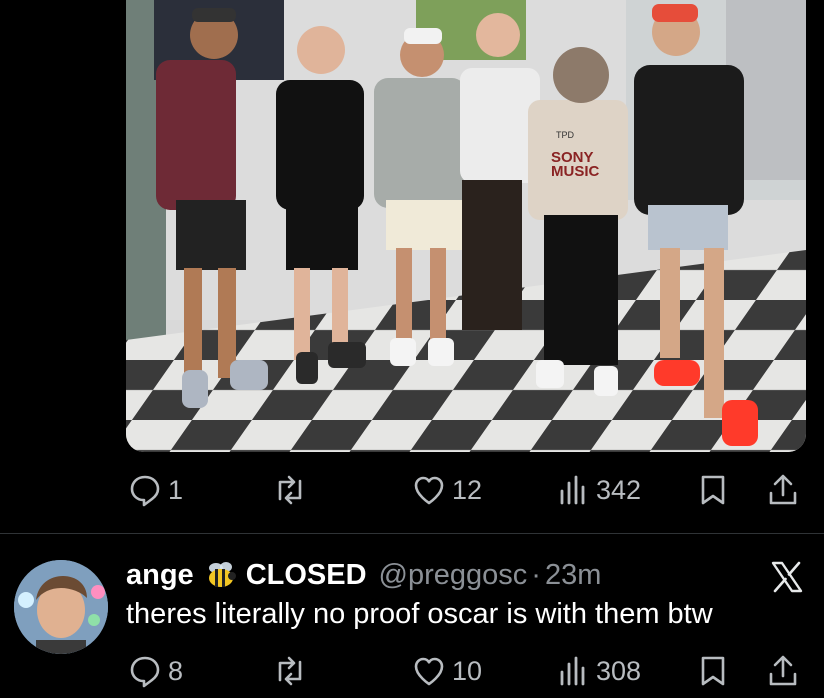 This screenshot has height=698, width=824. What do you see at coordinates (575, 171) in the screenshot?
I see `shirt-text-music: MUSIC` at bounding box center [575, 171].